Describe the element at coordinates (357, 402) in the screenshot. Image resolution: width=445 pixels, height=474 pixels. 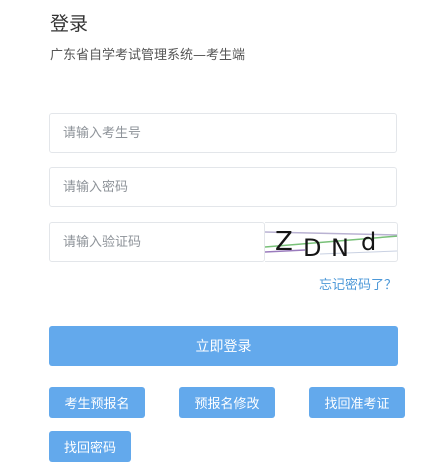
I see `retrieve-admission-ticket-button: 找回准考证` at that location.